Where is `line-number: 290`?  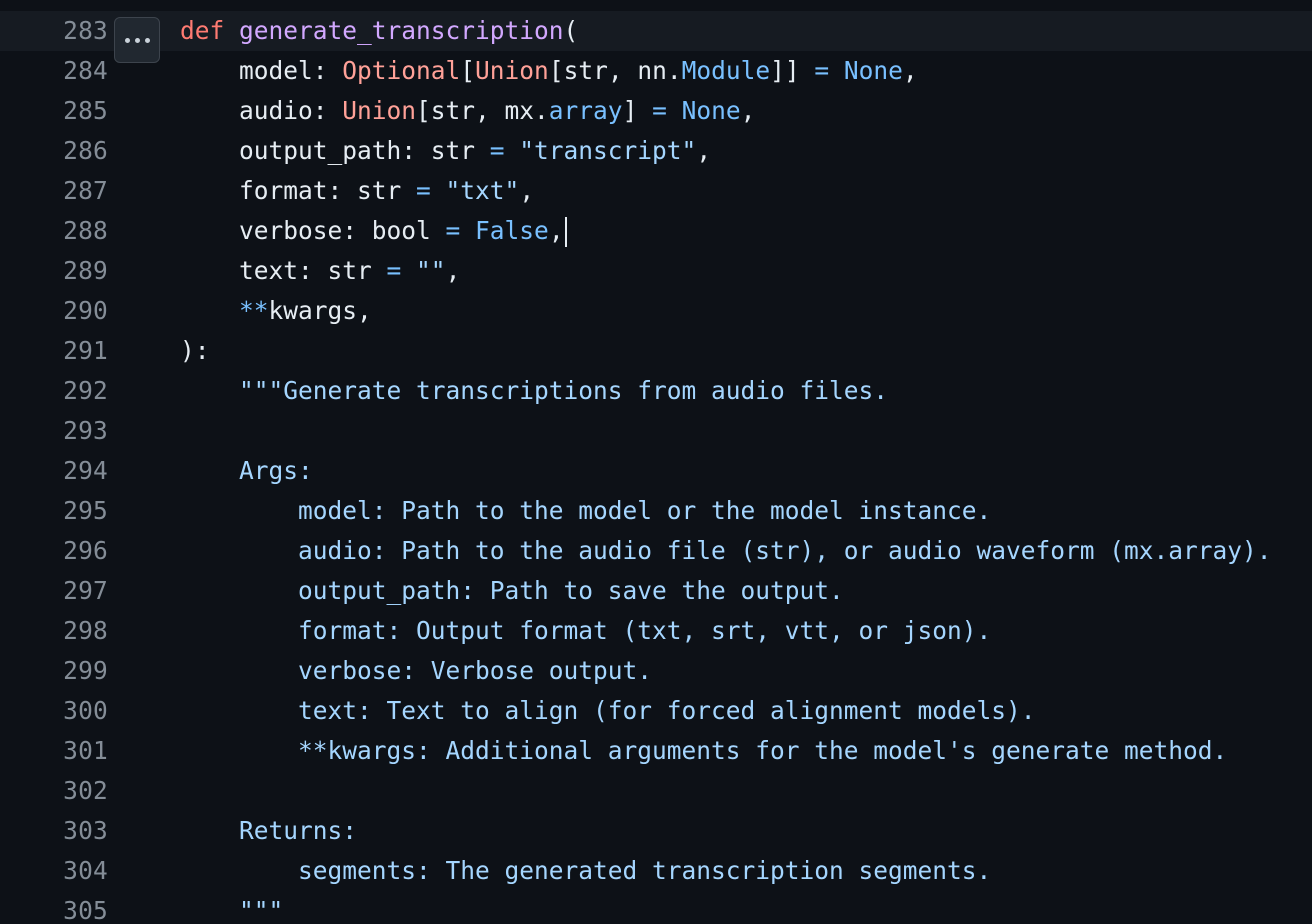 line-number: 290 is located at coordinates (54, 311).